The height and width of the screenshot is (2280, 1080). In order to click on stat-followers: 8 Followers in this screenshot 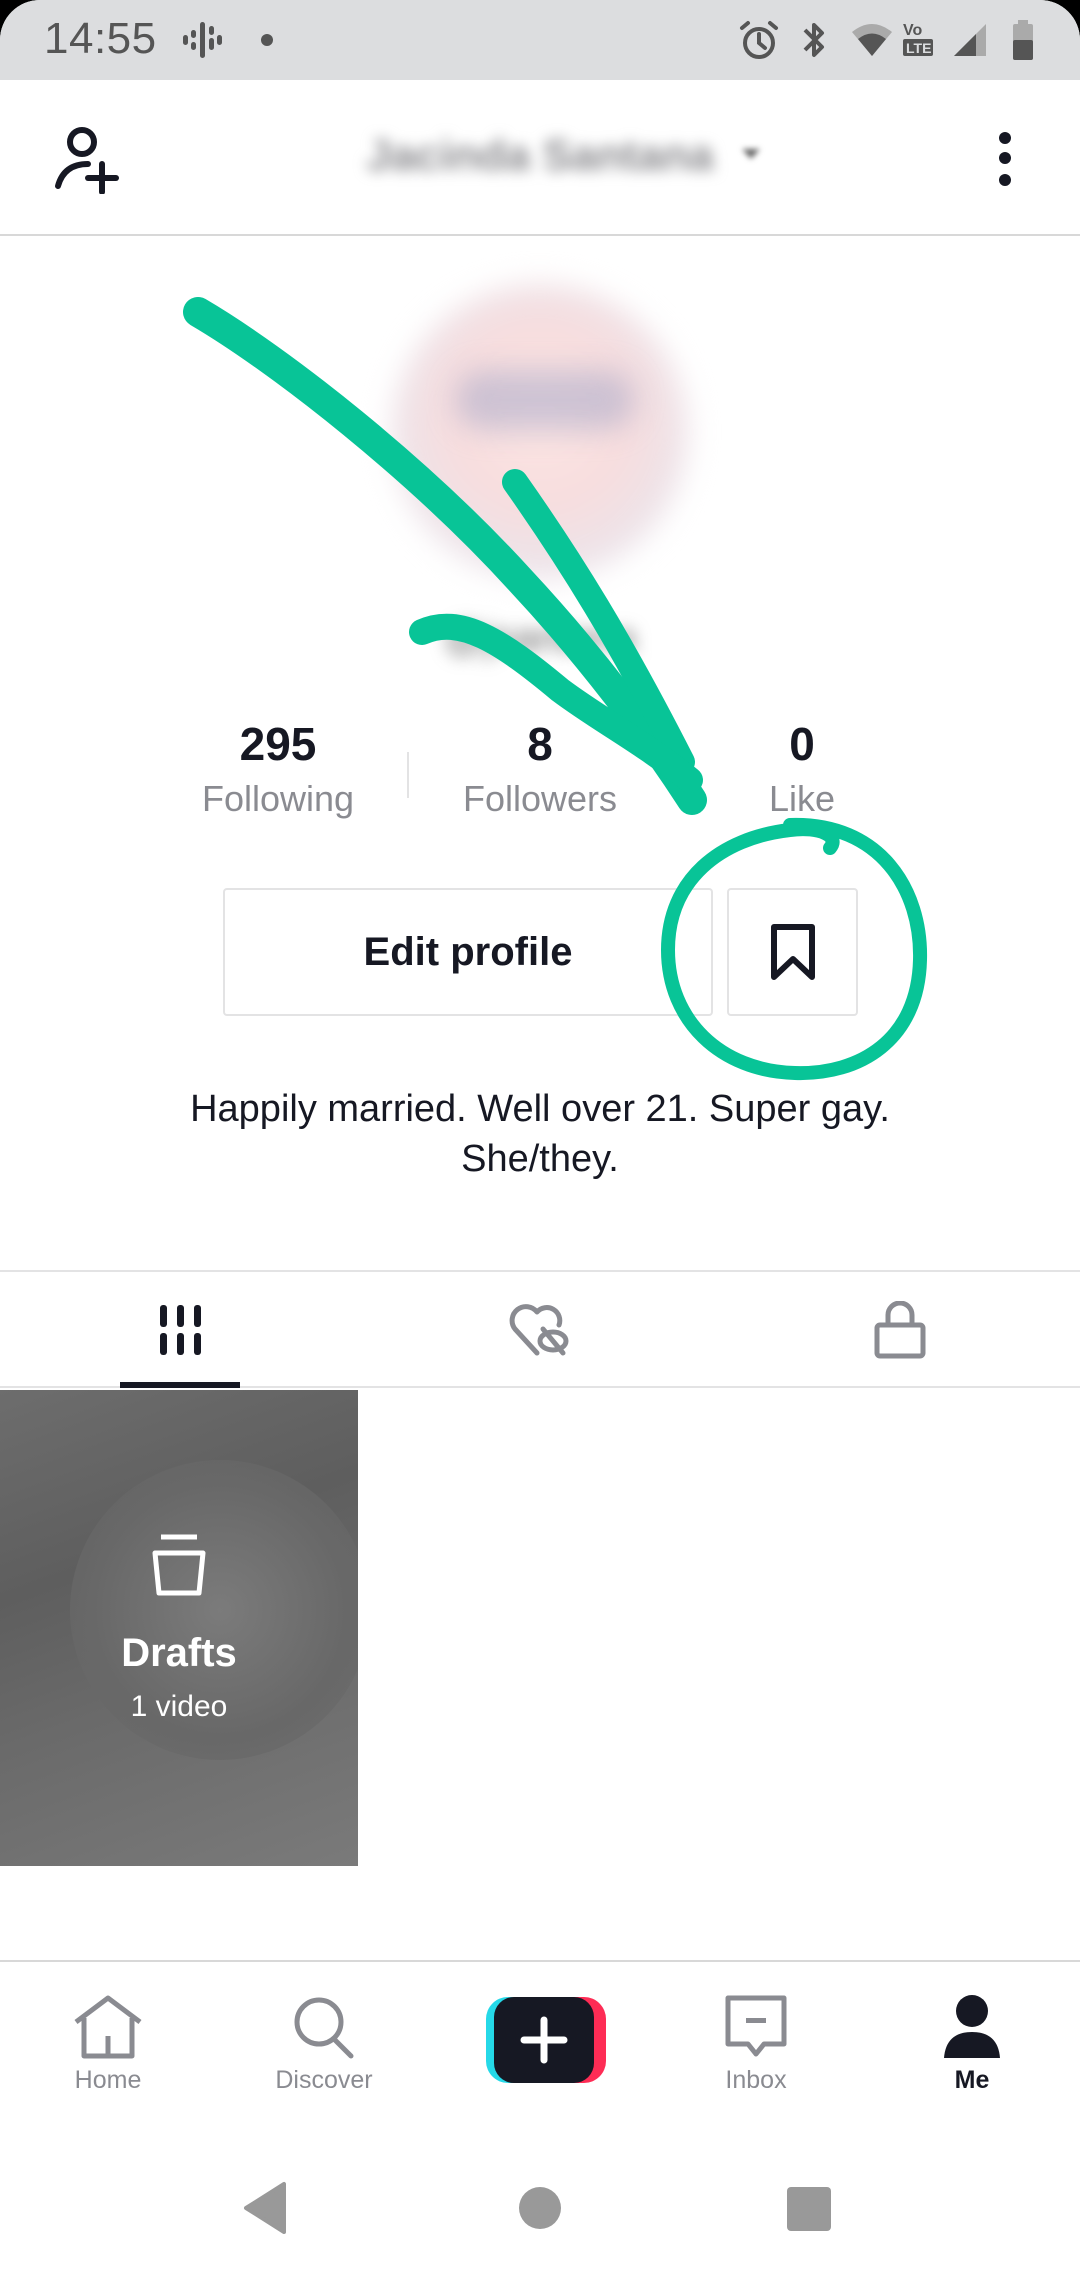, I will do `click(540, 768)`.